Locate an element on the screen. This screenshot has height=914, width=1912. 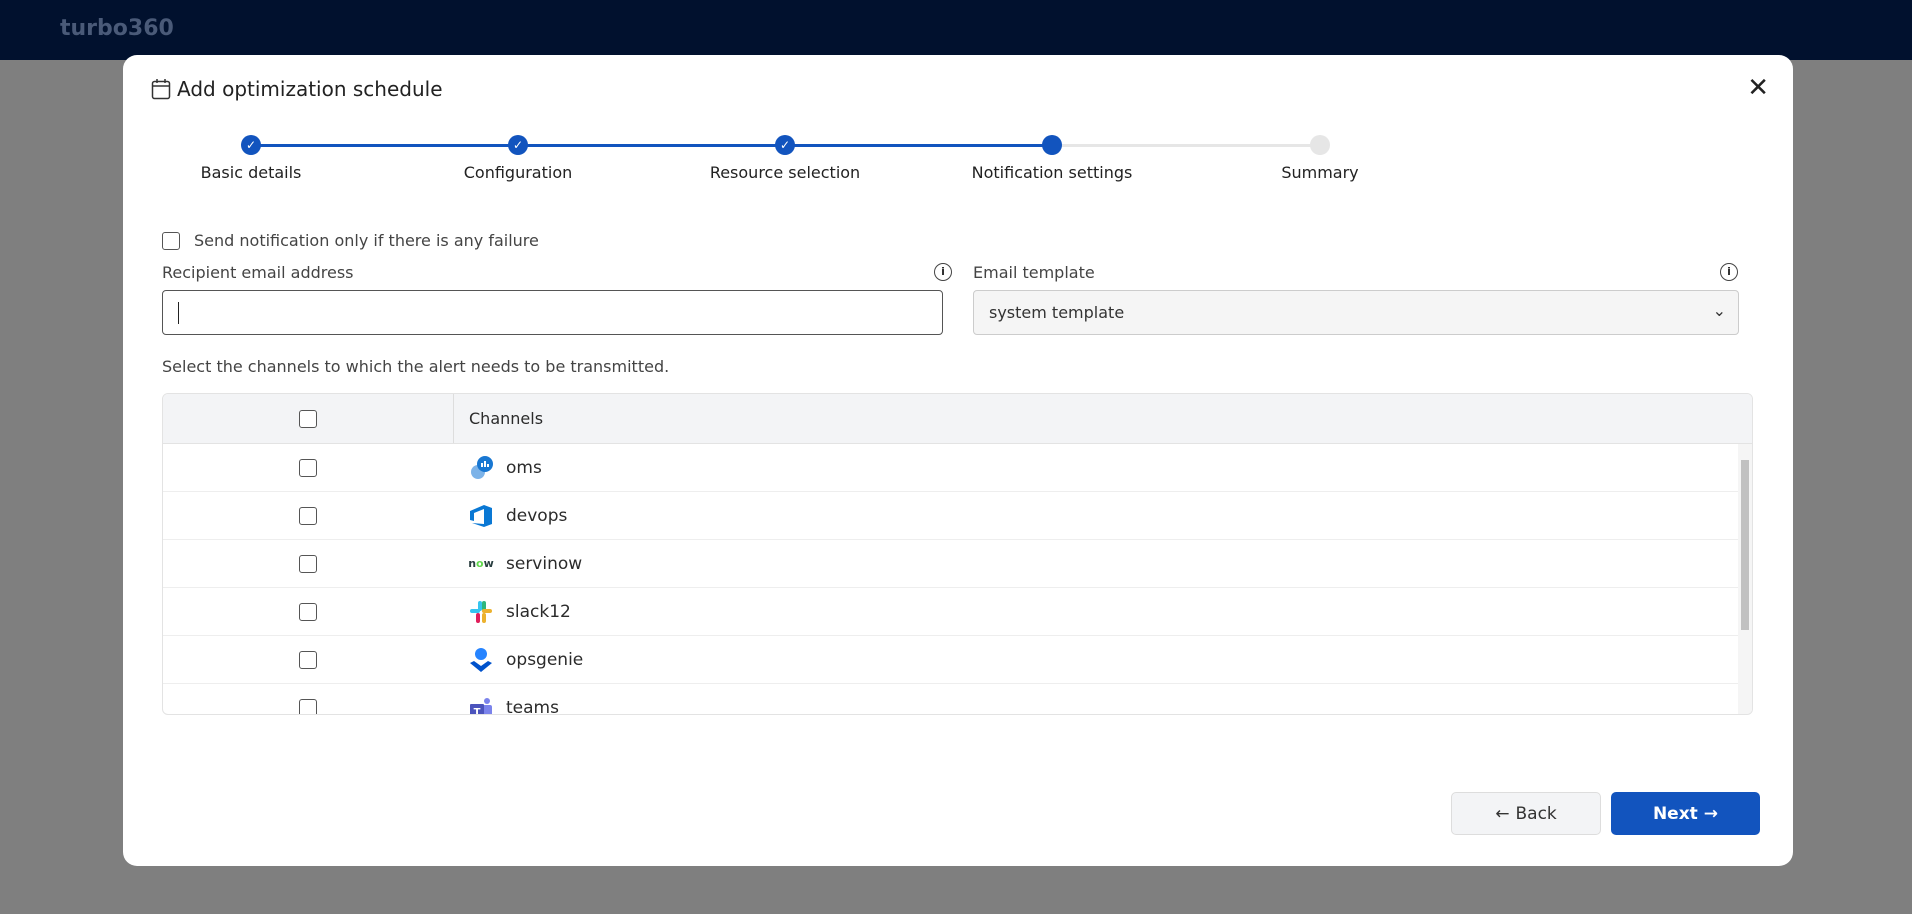
close-icon: ✕ is located at coordinates (1758, 88).